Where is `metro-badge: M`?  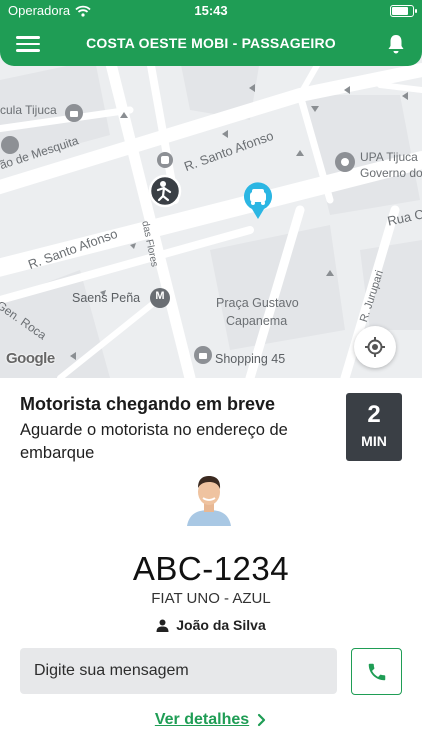
metro-badge: M is located at coordinates (160, 296).